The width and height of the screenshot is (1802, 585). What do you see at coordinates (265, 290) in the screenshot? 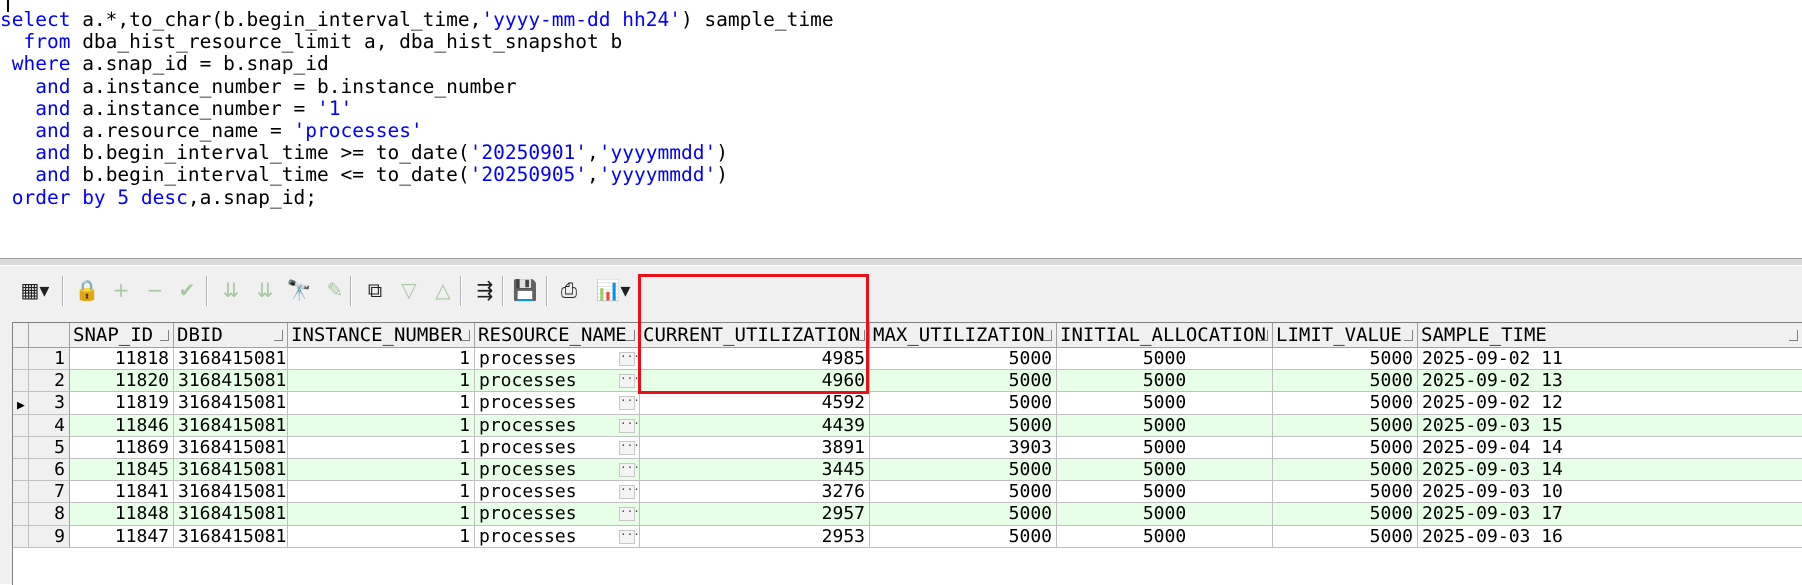
I see `fetch-last-button: ⇊` at bounding box center [265, 290].